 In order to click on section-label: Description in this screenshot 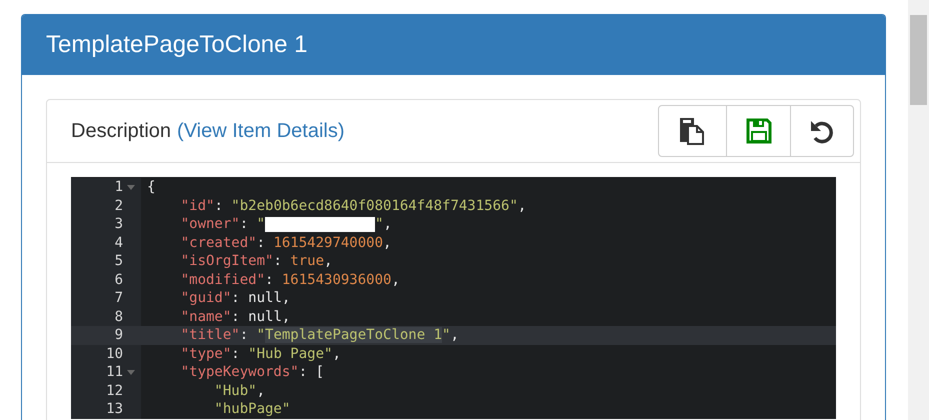, I will do `click(121, 131)`.